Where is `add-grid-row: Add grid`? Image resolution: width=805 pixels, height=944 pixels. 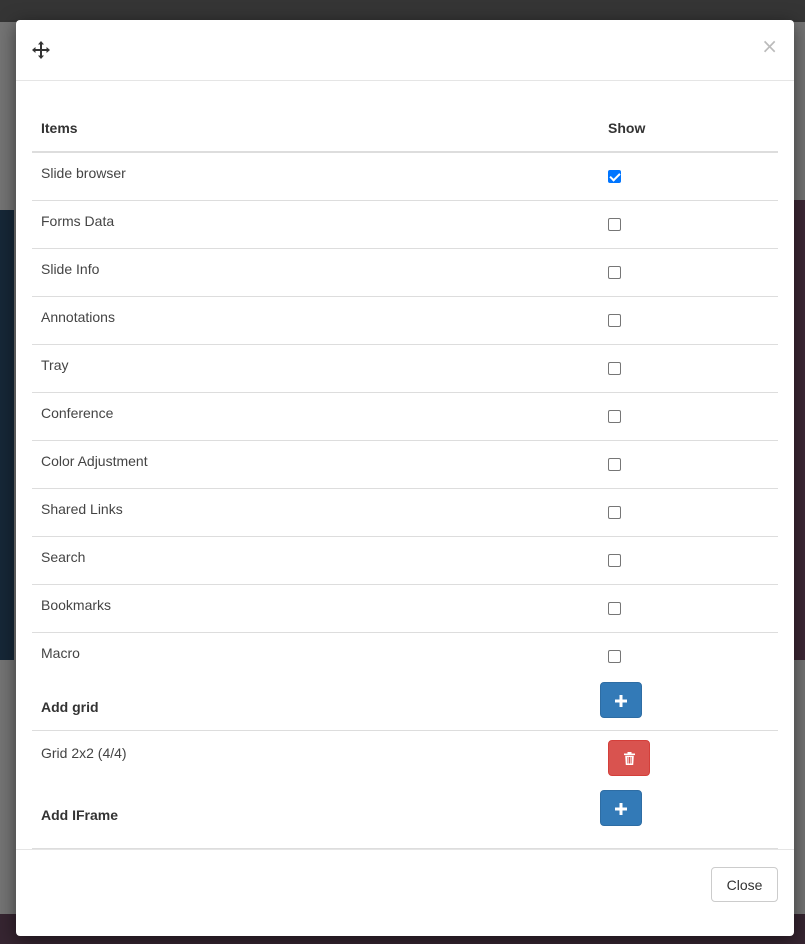 add-grid-row: Add grid is located at coordinates (405, 705).